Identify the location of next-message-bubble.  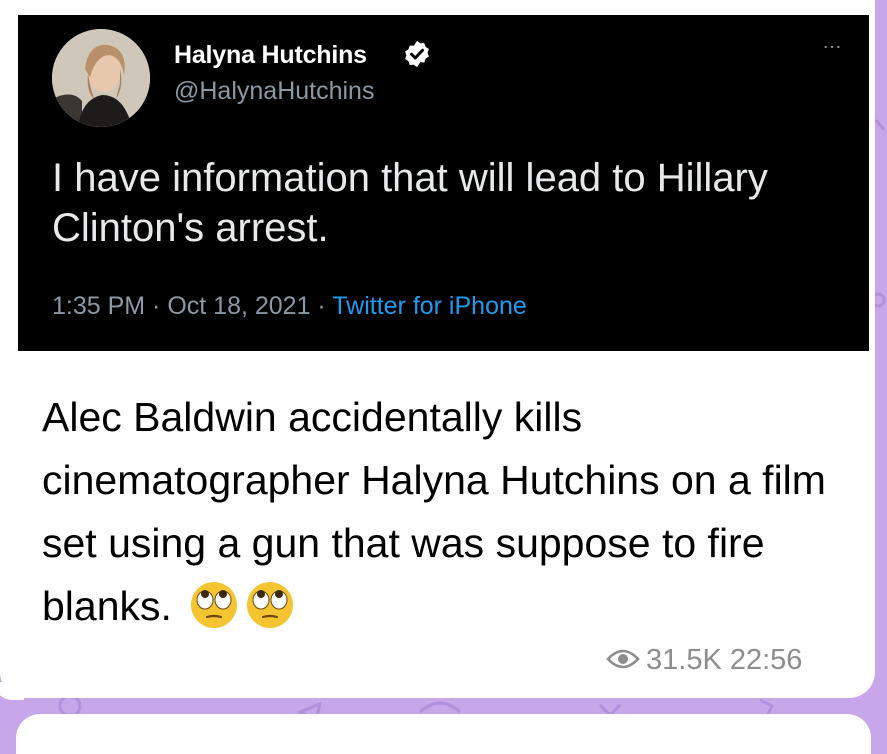
(443, 734).